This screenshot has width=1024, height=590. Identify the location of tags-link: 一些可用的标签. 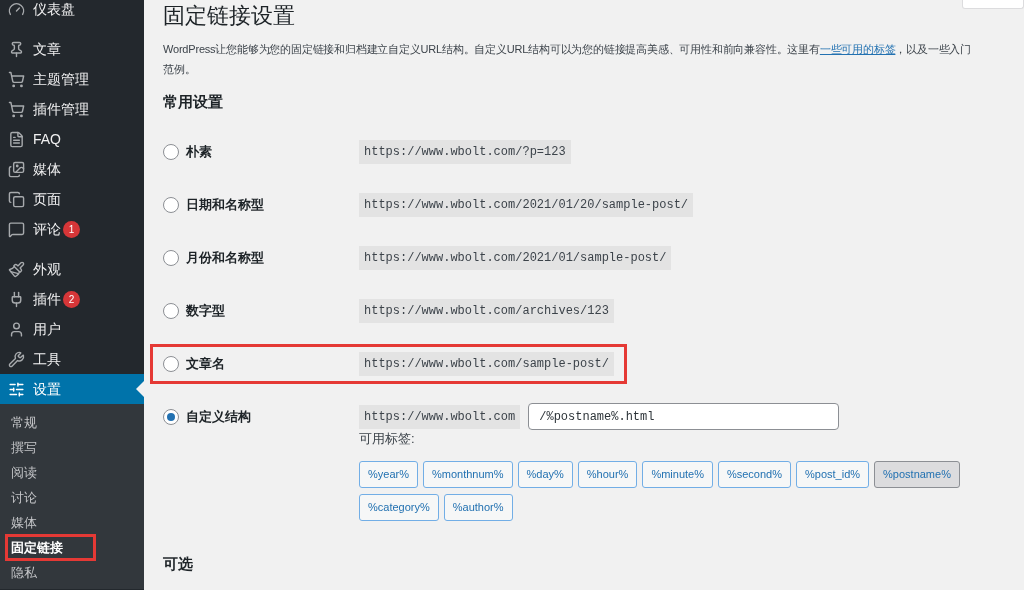
(857, 49).